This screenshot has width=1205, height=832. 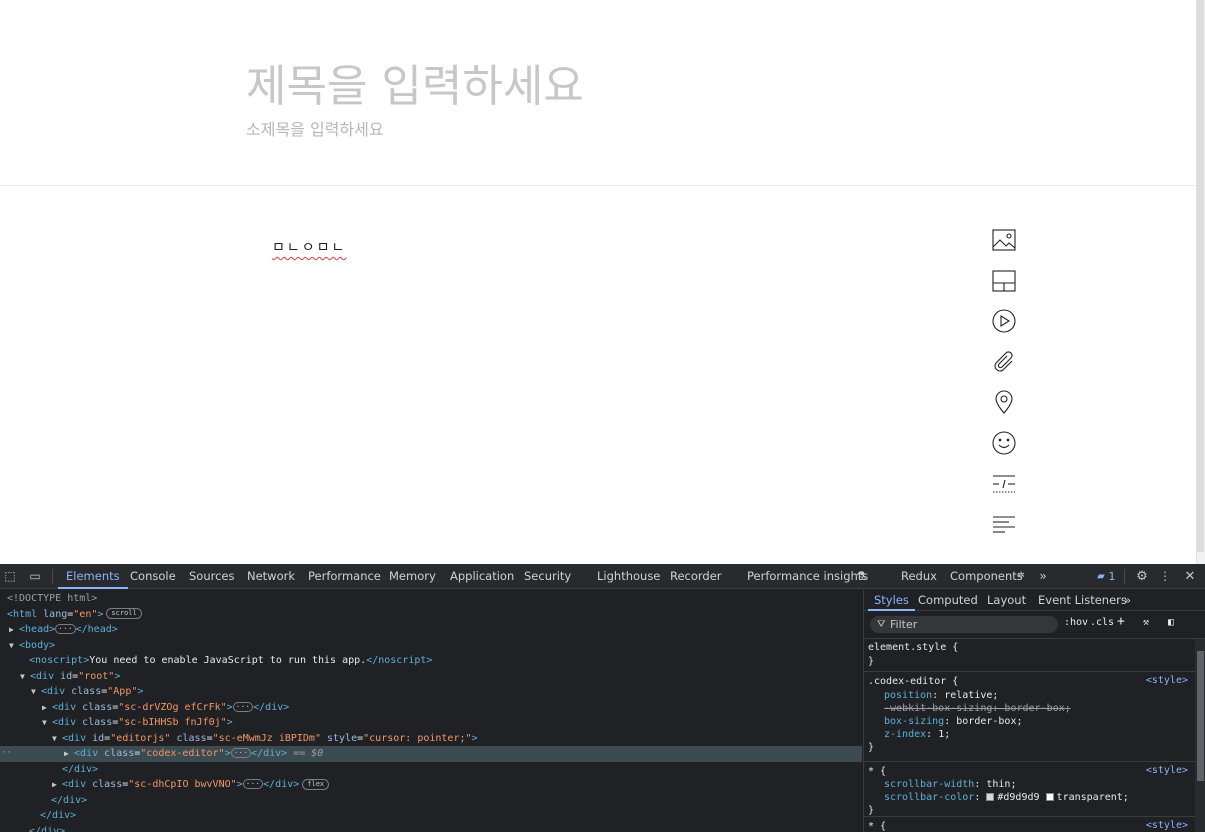 What do you see at coordinates (431, 723) in the screenshot?
I see `dom-line-div-2: ▼ <div class="sc-bIHHSb fnJf0j">` at bounding box center [431, 723].